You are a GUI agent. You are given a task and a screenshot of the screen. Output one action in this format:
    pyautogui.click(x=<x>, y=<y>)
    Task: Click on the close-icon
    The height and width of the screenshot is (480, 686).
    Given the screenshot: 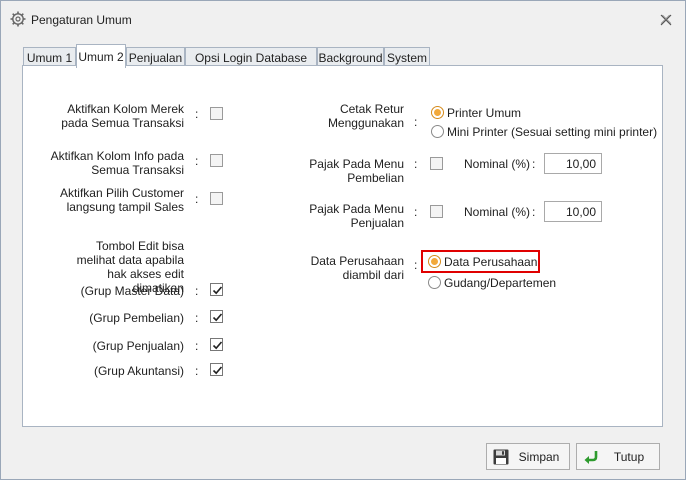 What is the action you would take?
    pyautogui.click(x=666, y=20)
    